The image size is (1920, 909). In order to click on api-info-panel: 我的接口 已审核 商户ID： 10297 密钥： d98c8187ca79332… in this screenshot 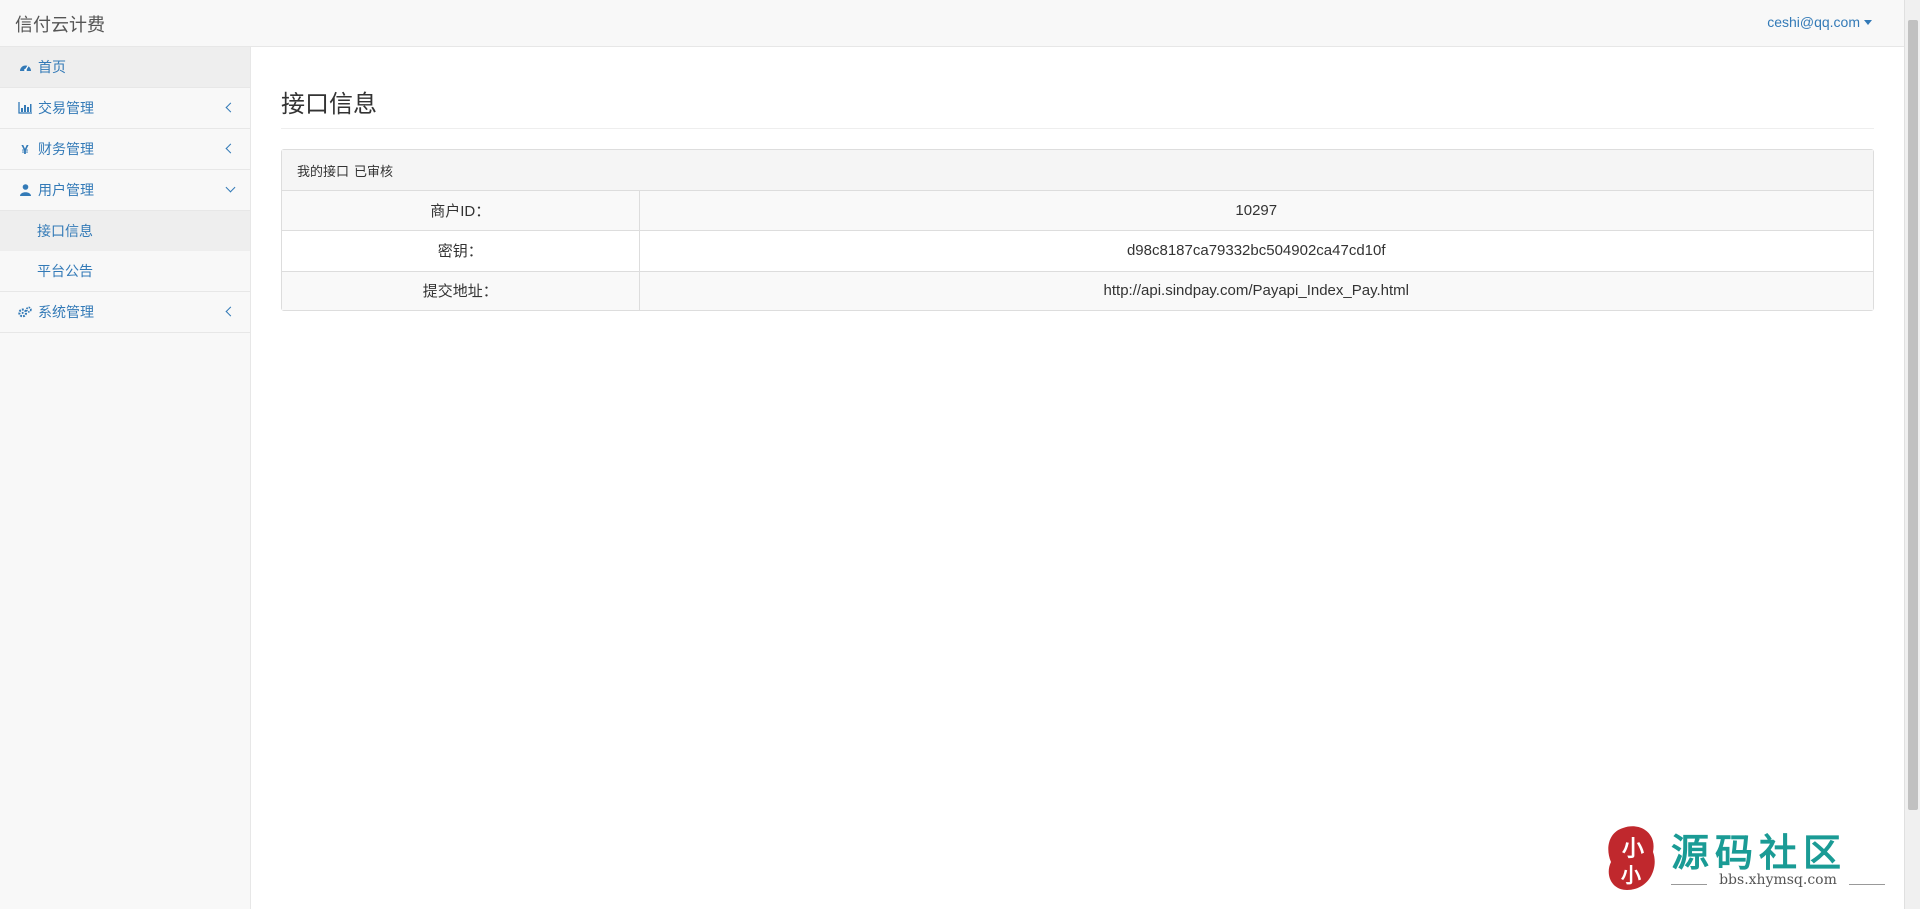, I will do `click(1077, 230)`.